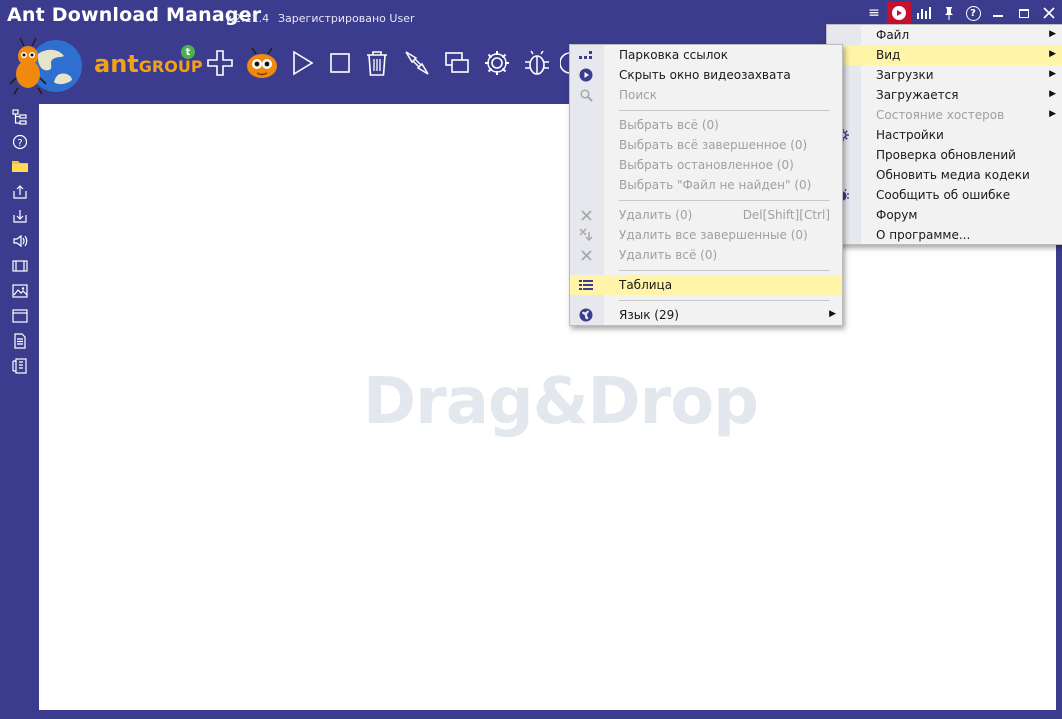 This screenshot has width=1062, height=719. What do you see at coordinates (944, 215) in the screenshot?
I see `menu-item-forum: Форум` at bounding box center [944, 215].